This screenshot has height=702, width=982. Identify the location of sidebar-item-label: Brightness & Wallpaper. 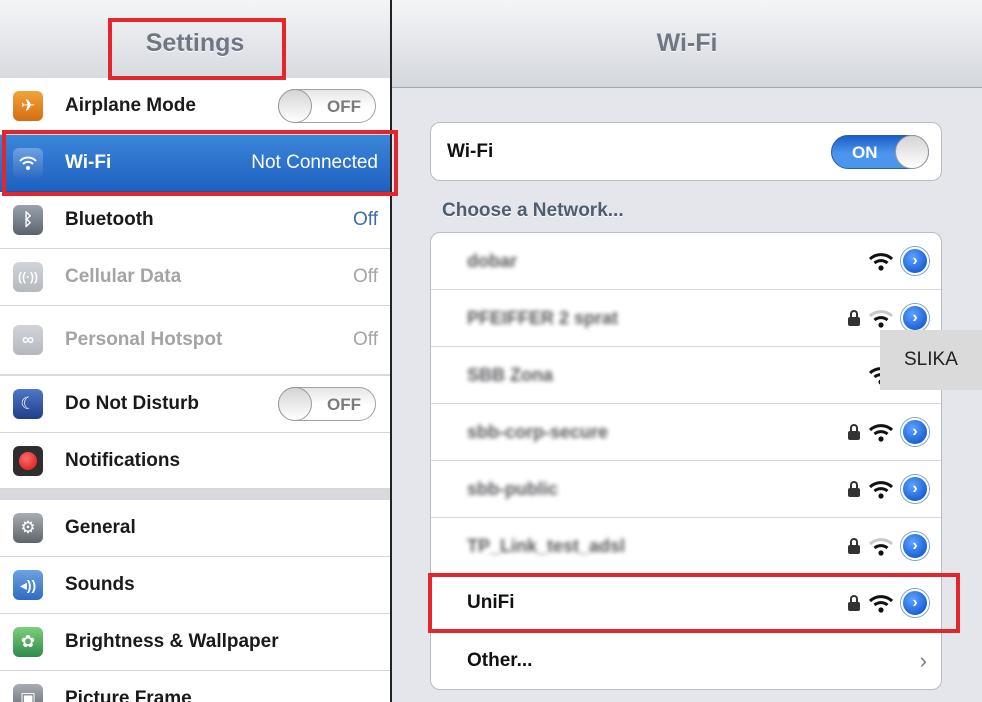
(172, 641).